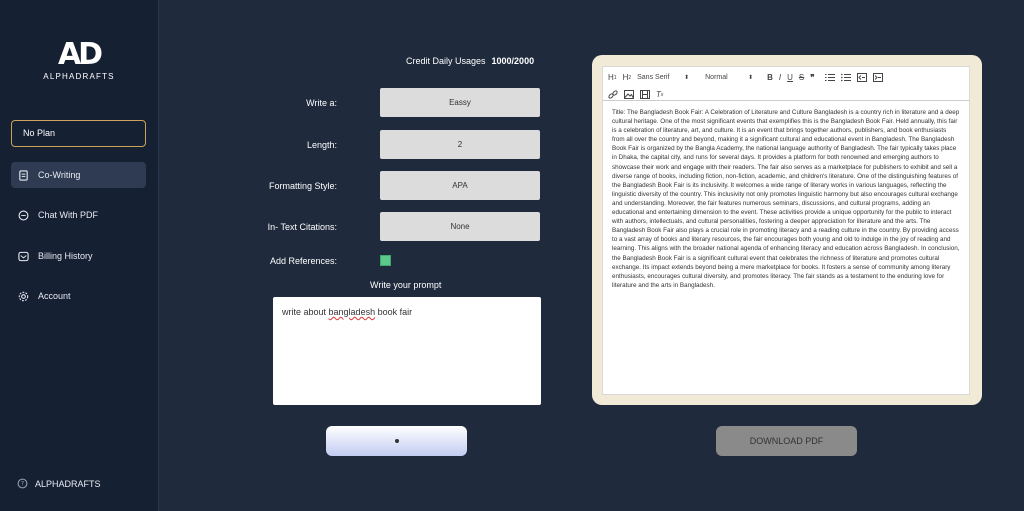 This screenshot has height=511, width=1024. I want to click on add-references-label: Add References:, so click(303, 261).